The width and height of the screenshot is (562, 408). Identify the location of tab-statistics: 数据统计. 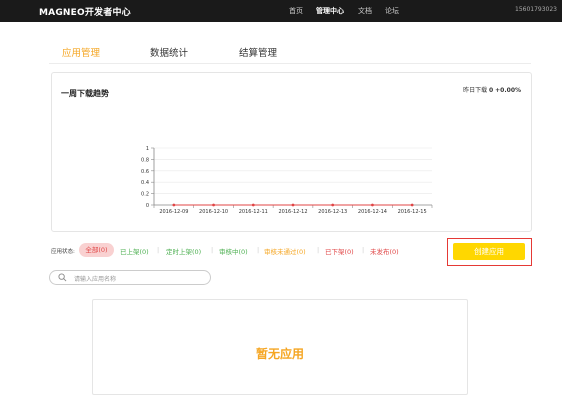
(169, 52).